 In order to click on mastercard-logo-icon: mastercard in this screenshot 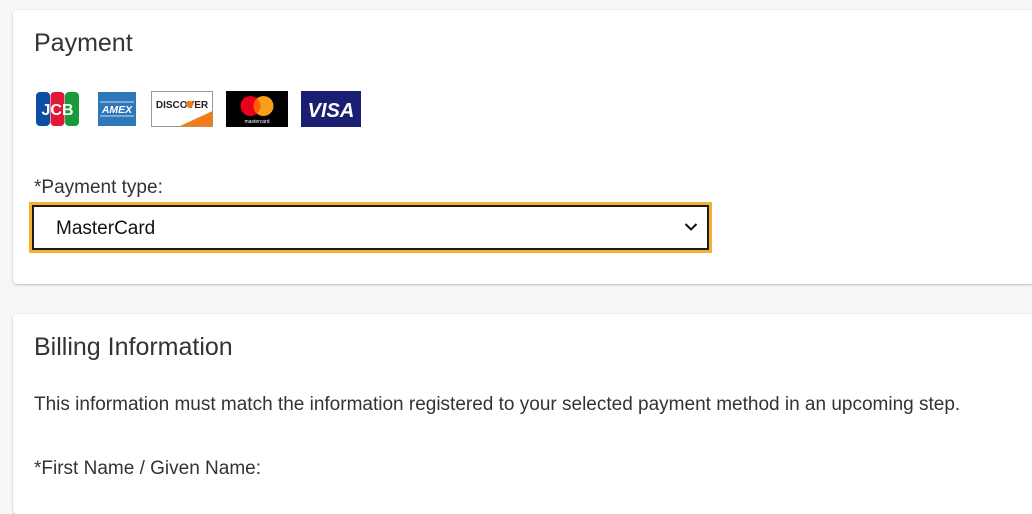, I will do `click(257, 109)`.